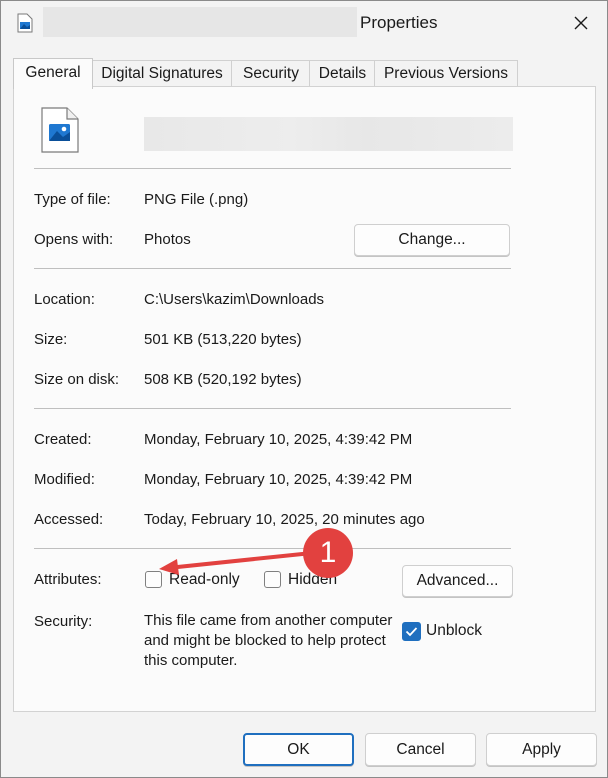  Describe the element at coordinates (223, 339) in the screenshot. I see `size-value: 501 KB (513,220 bytes)` at that location.